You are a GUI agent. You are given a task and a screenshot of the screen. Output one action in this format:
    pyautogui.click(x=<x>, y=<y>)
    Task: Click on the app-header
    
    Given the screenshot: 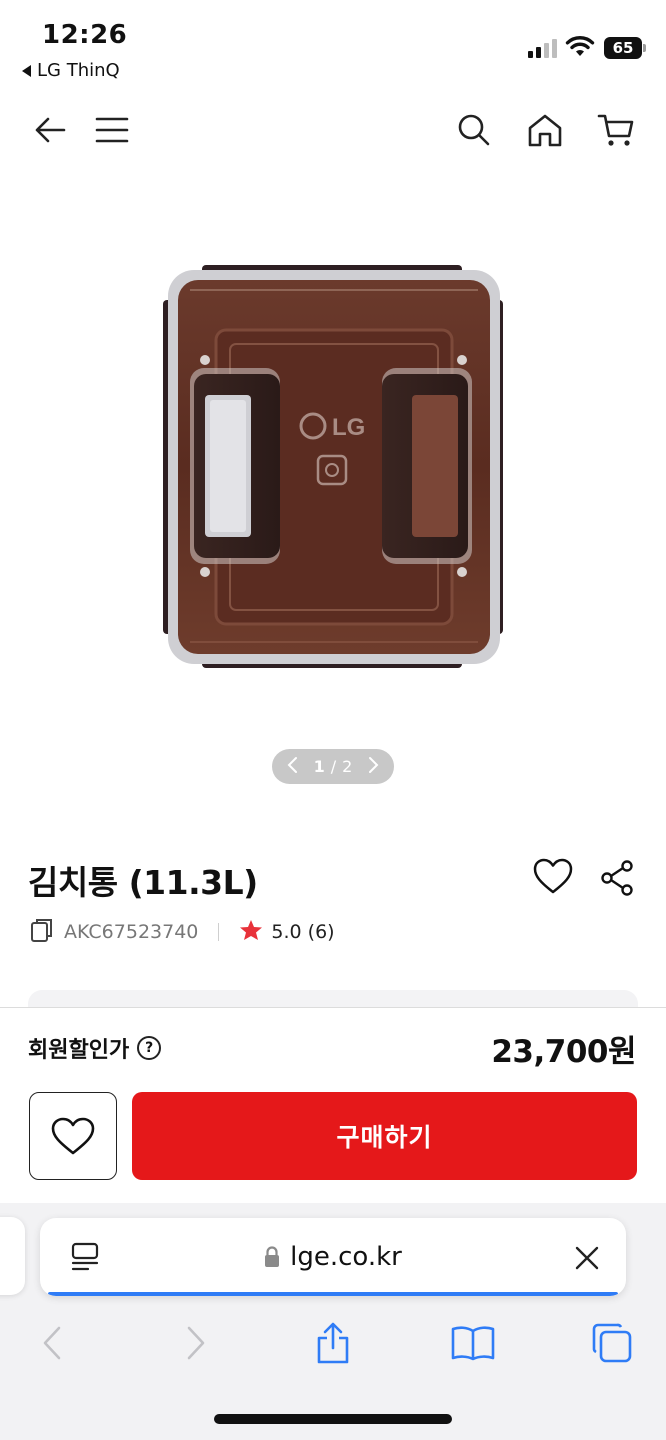 What is the action you would take?
    pyautogui.click(x=333, y=130)
    